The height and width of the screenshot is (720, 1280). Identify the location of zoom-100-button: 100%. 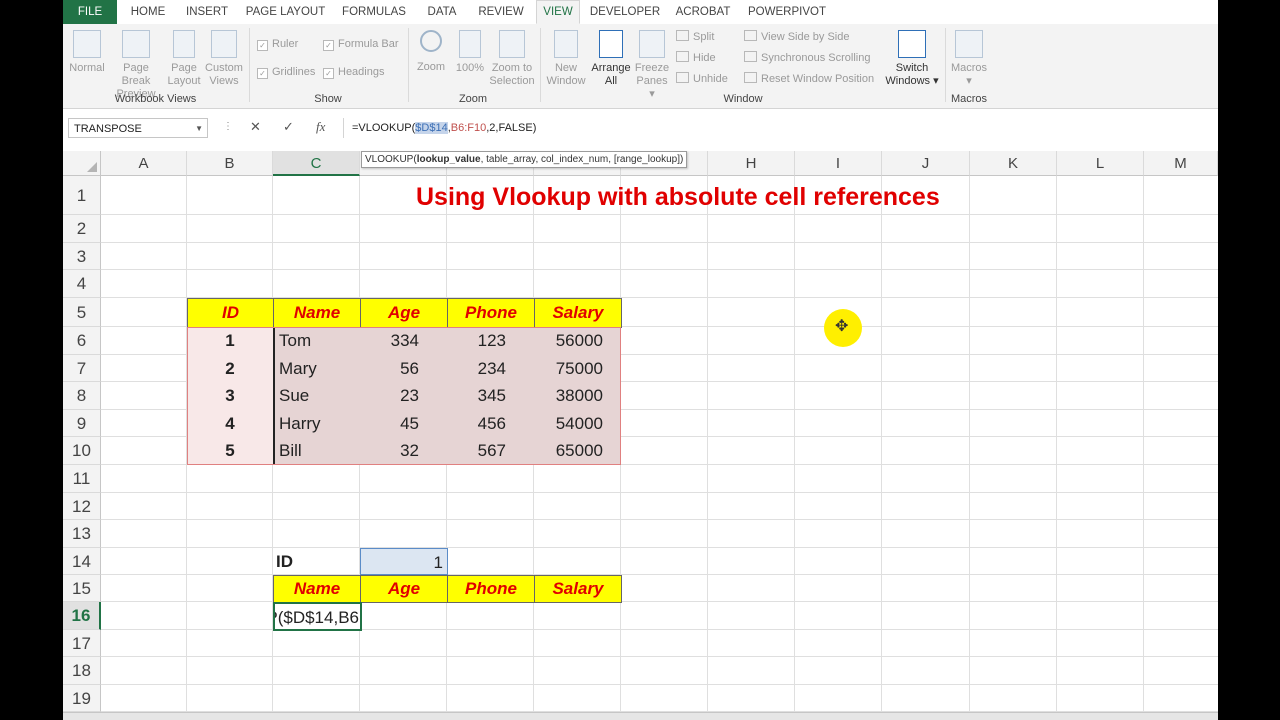
(470, 52).